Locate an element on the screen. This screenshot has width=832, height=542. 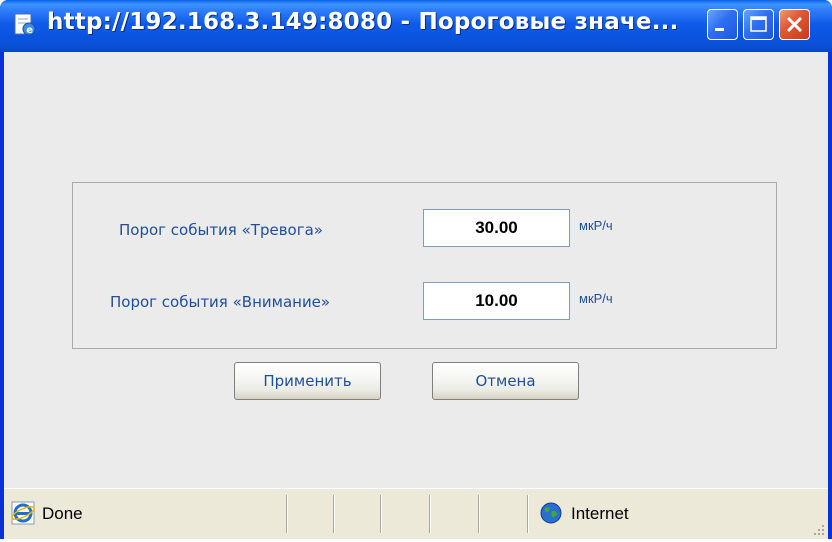
alarm-threshold-label: Порог события «Тревога» is located at coordinates (221, 230).